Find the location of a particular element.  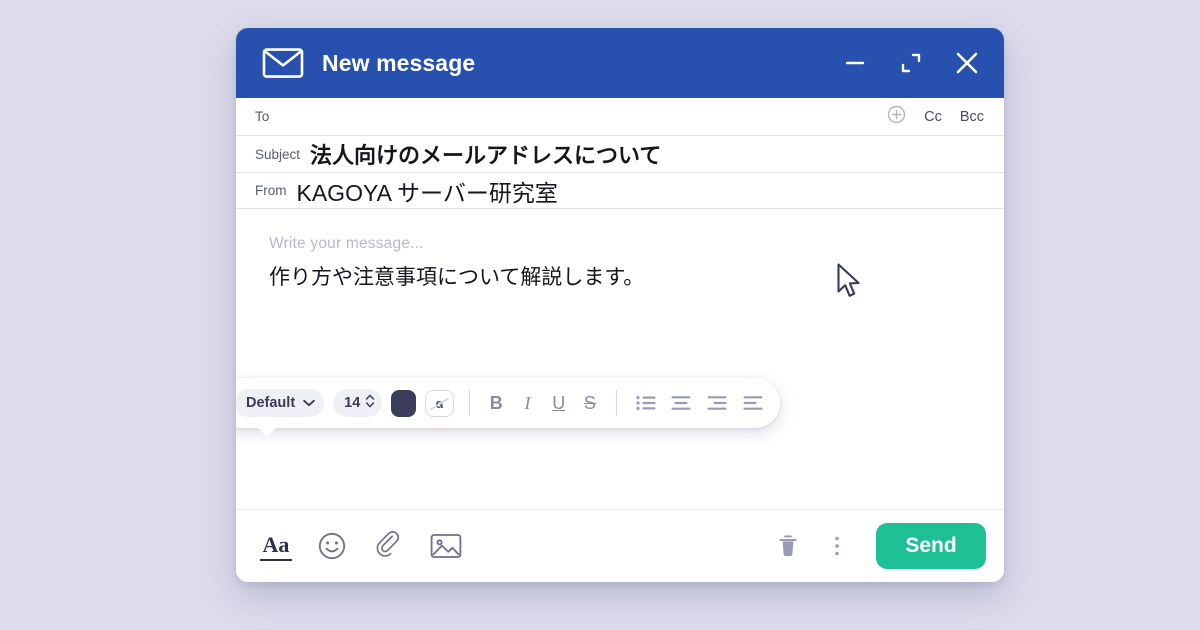

strikethrough-button: S is located at coordinates (590, 403).